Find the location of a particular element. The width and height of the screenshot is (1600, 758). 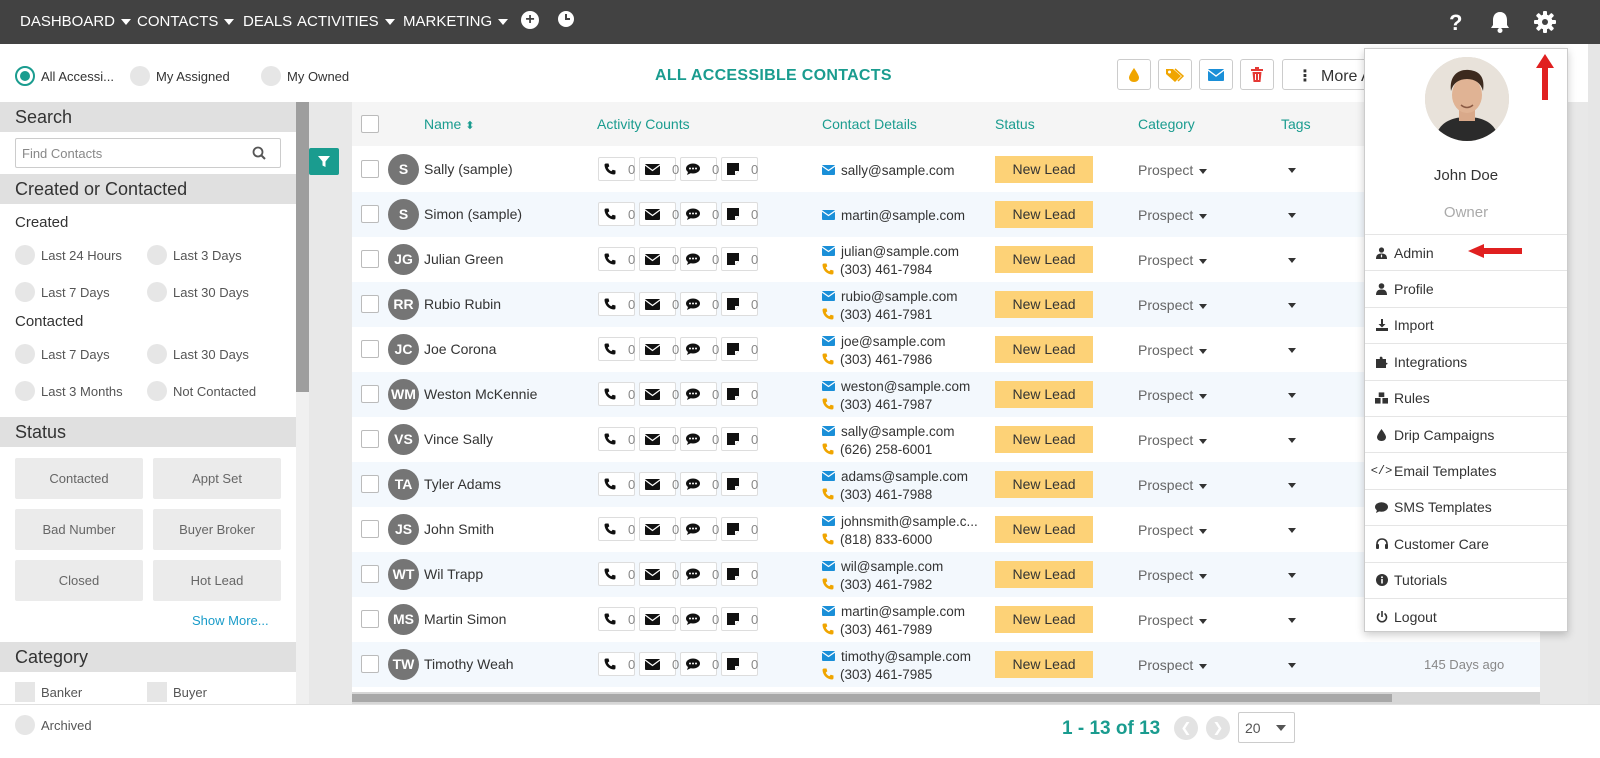

contact-email: martin@sample.com is located at coordinates (907, 611).